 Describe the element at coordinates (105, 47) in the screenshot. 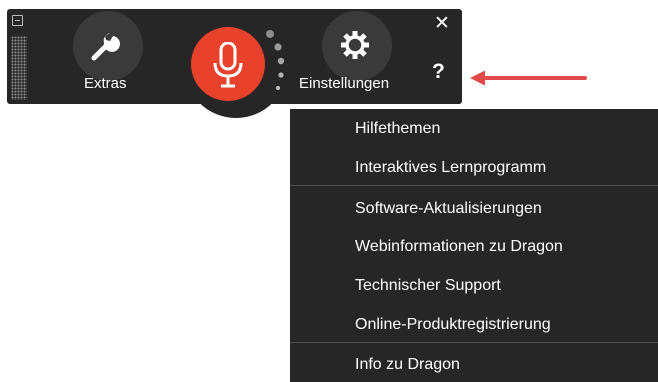

I see `wrench-icon` at that location.